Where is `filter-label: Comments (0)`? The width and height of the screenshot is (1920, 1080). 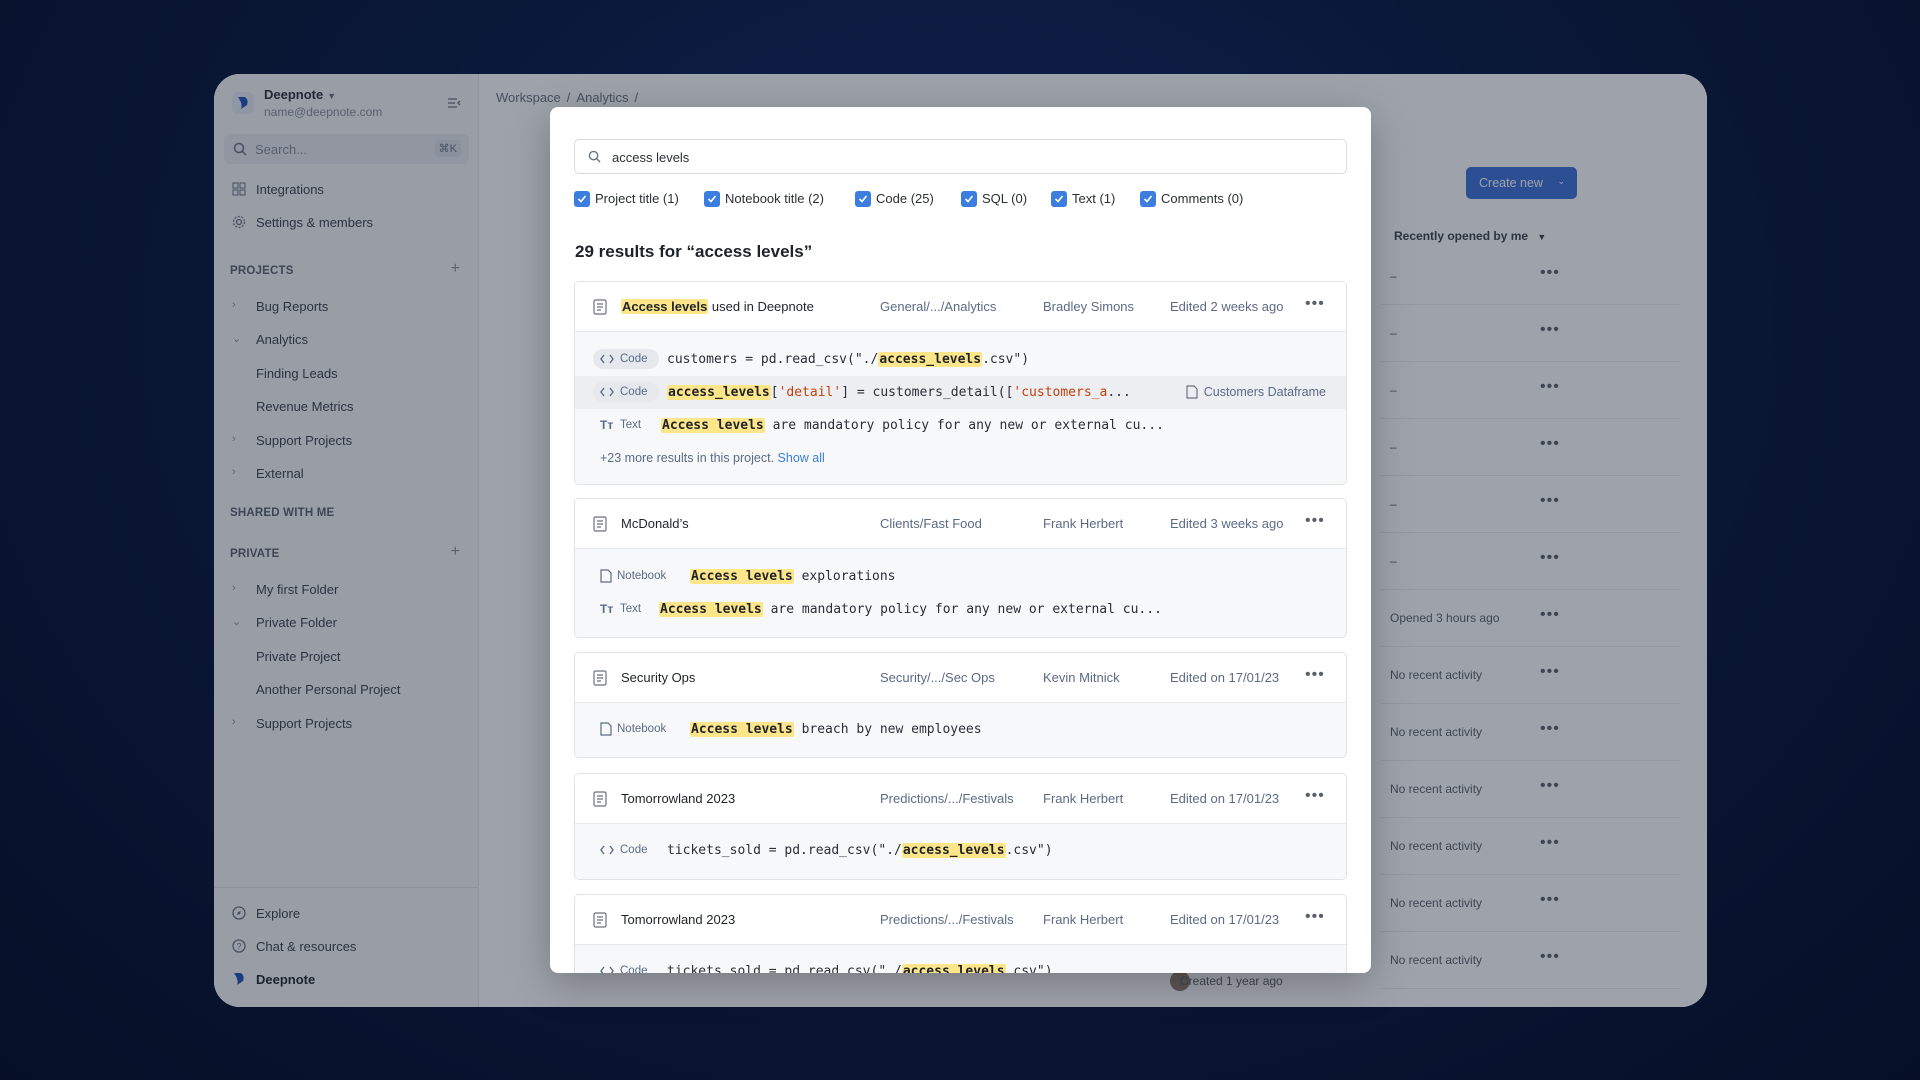
filter-label: Comments (0) is located at coordinates (1202, 198).